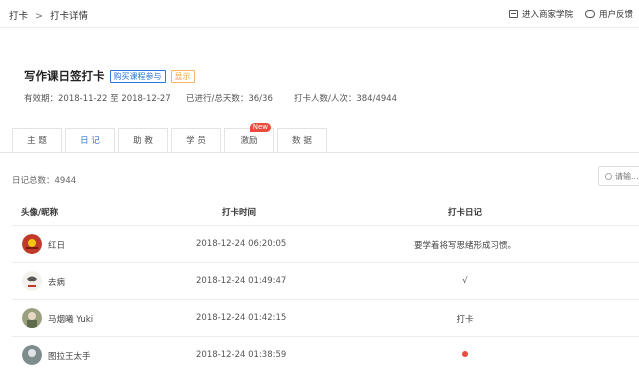  I want to click on breadcrumb-root: 打卡, so click(18, 16).